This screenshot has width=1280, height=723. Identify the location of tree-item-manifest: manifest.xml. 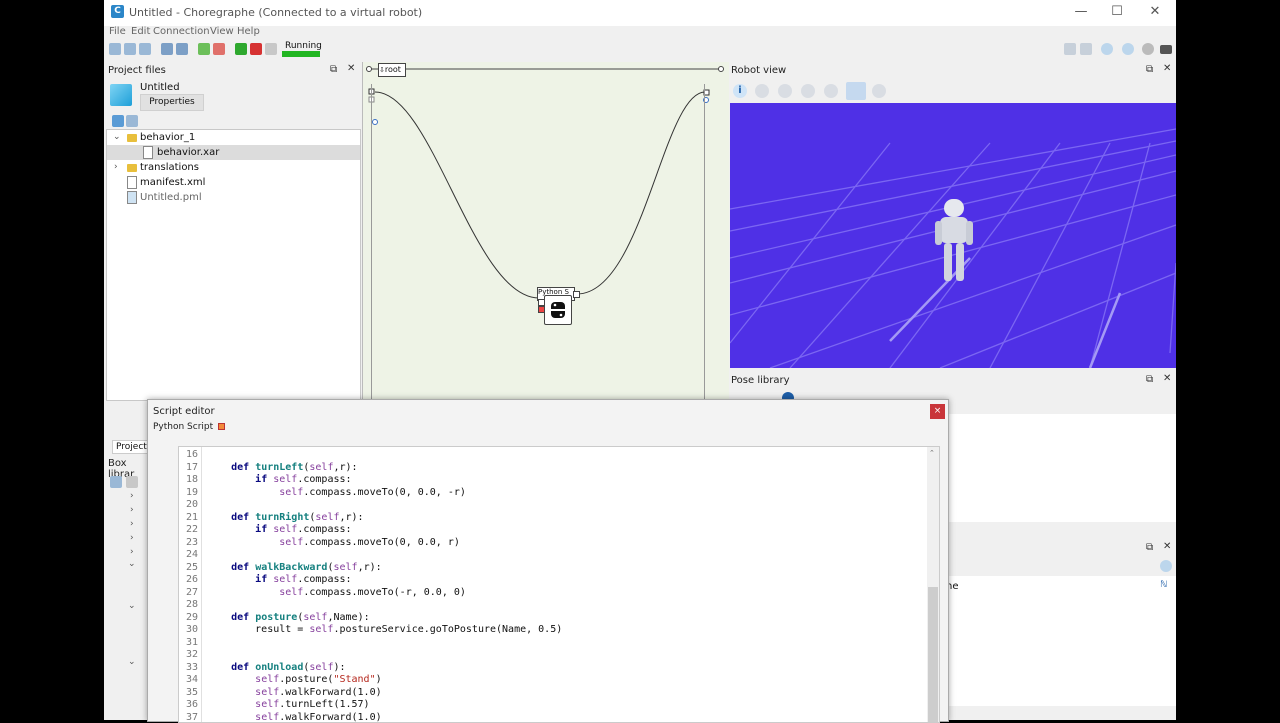
(233, 182).